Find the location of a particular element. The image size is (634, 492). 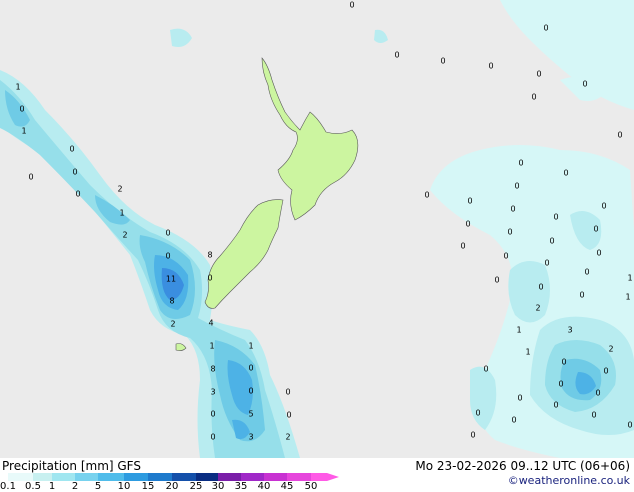

colorbar-tick: 50 is located at coordinates (311, 486).